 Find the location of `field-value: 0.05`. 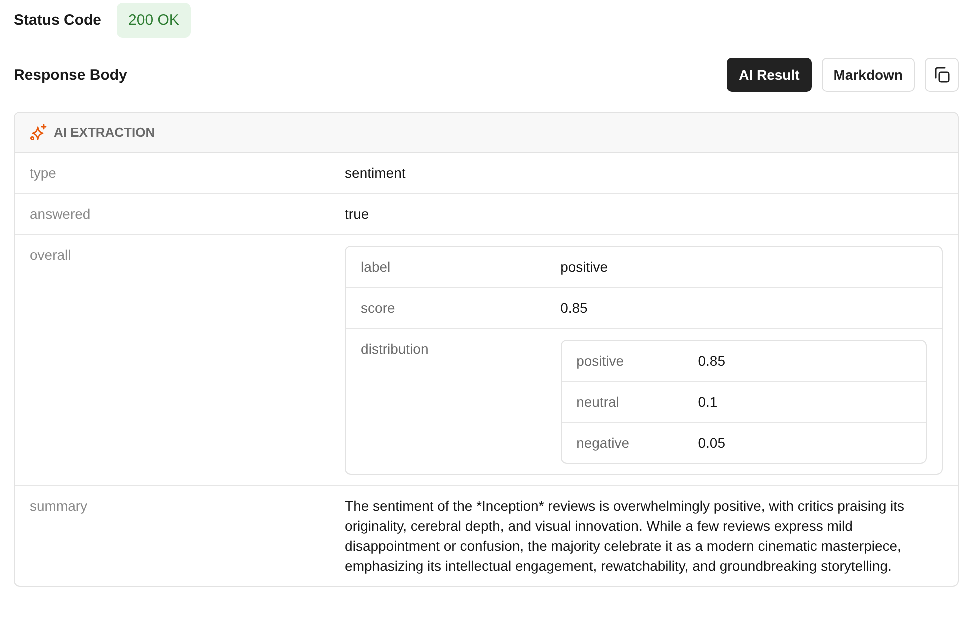

field-value: 0.05 is located at coordinates (712, 443).